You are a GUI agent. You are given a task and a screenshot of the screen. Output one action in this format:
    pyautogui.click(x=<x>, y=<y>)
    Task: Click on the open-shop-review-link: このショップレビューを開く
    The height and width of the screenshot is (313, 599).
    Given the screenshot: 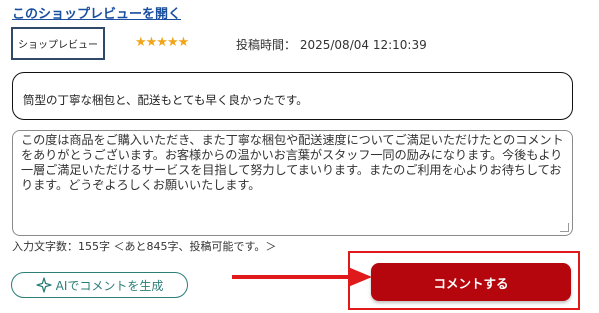 What is the action you would take?
    pyautogui.click(x=96, y=12)
    